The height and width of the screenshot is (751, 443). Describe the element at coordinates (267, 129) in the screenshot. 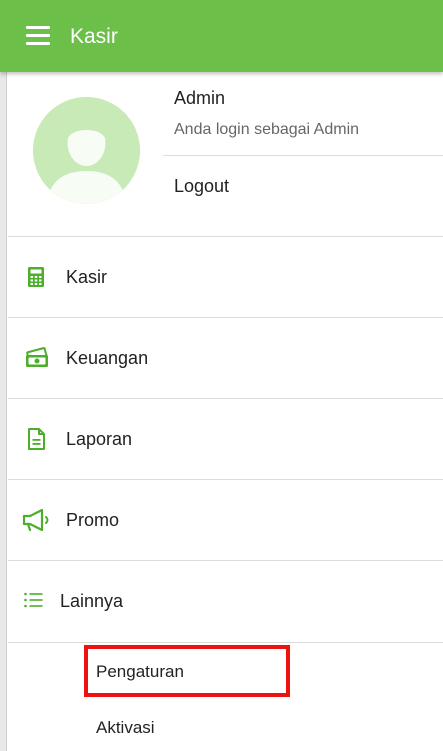

I see `profile-subtitle: Anda login sebagai Admin` at that location.